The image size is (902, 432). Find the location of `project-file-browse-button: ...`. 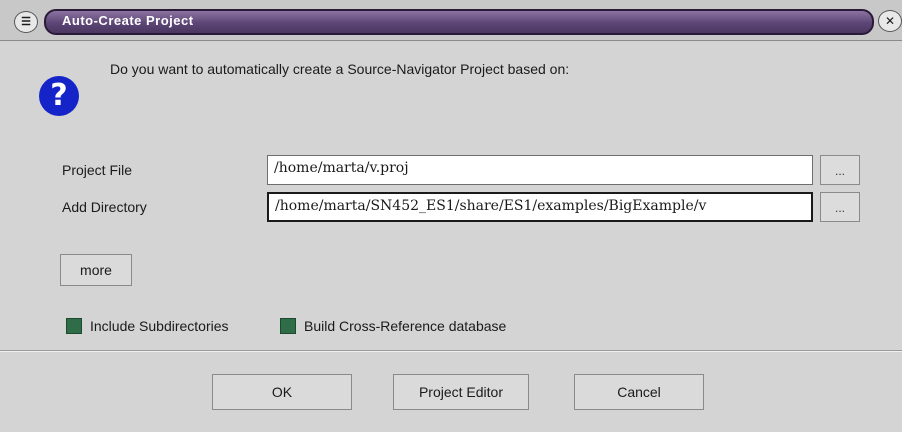

project-file-browse-button: ... is located at coordinates (840, 170).